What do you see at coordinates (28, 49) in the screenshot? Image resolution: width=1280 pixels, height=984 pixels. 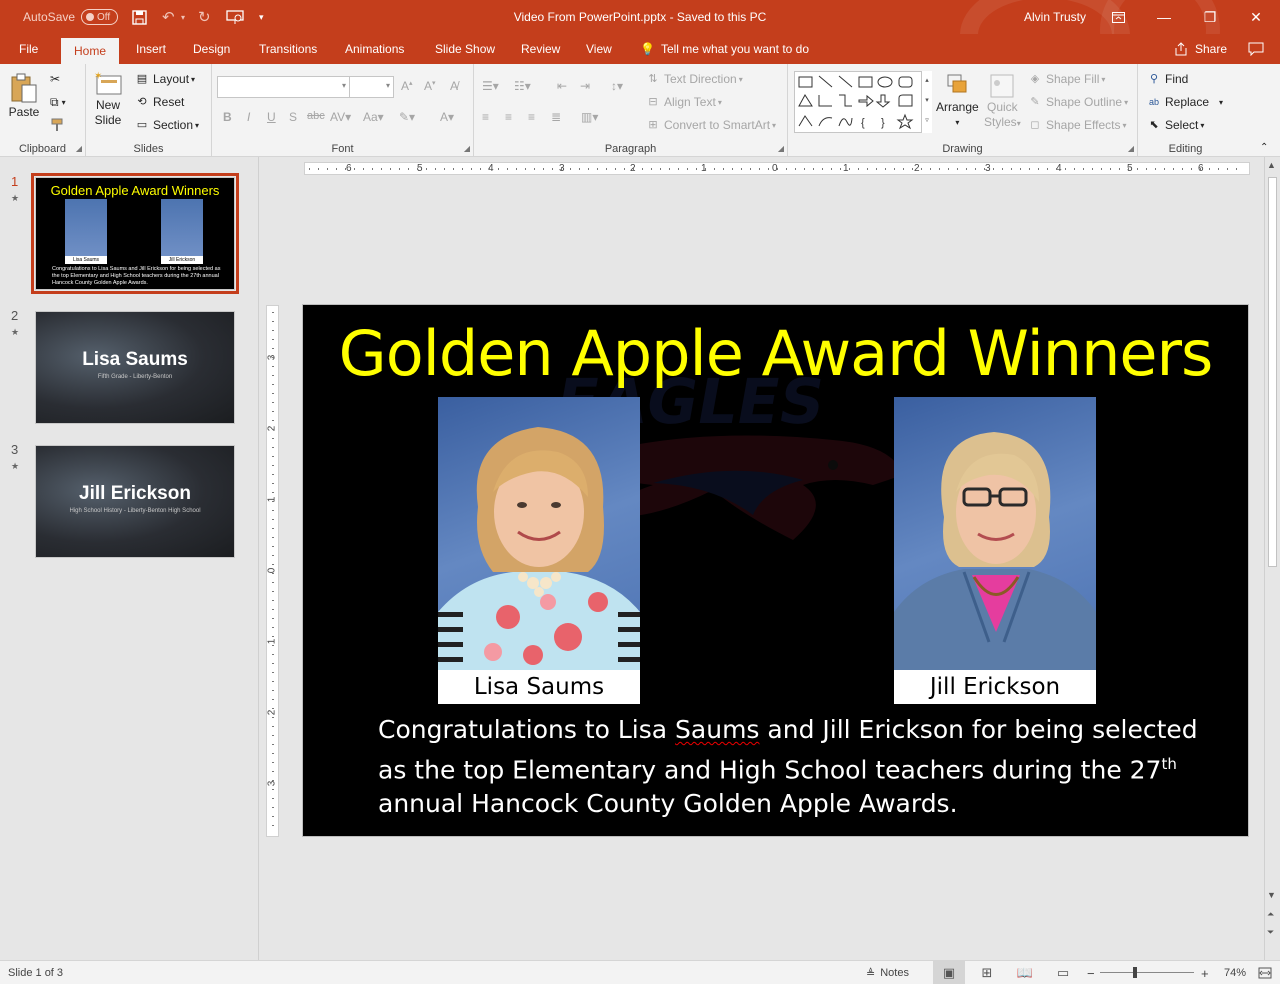 I see `tab-file: File` at bounding box center [28, 49].